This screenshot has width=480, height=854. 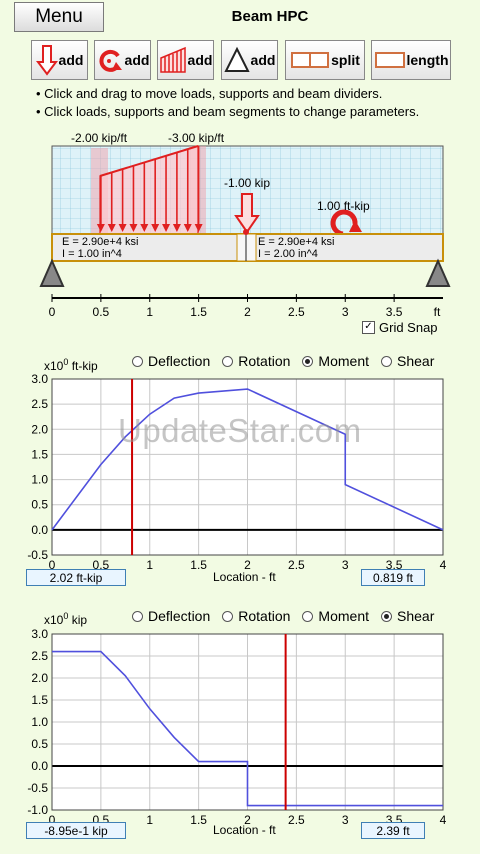 What do you see at coordinates (368, 327) in the screenshot?
I see `grid-snap-checkbox: ✓` at bounding box center [368, 327].